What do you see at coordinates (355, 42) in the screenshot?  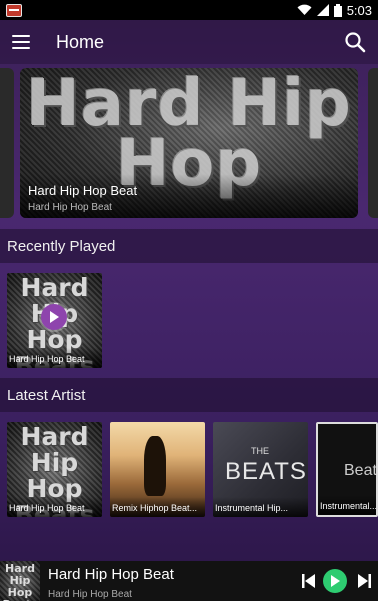 I see `search-icon` at bounding box center [355, 42].